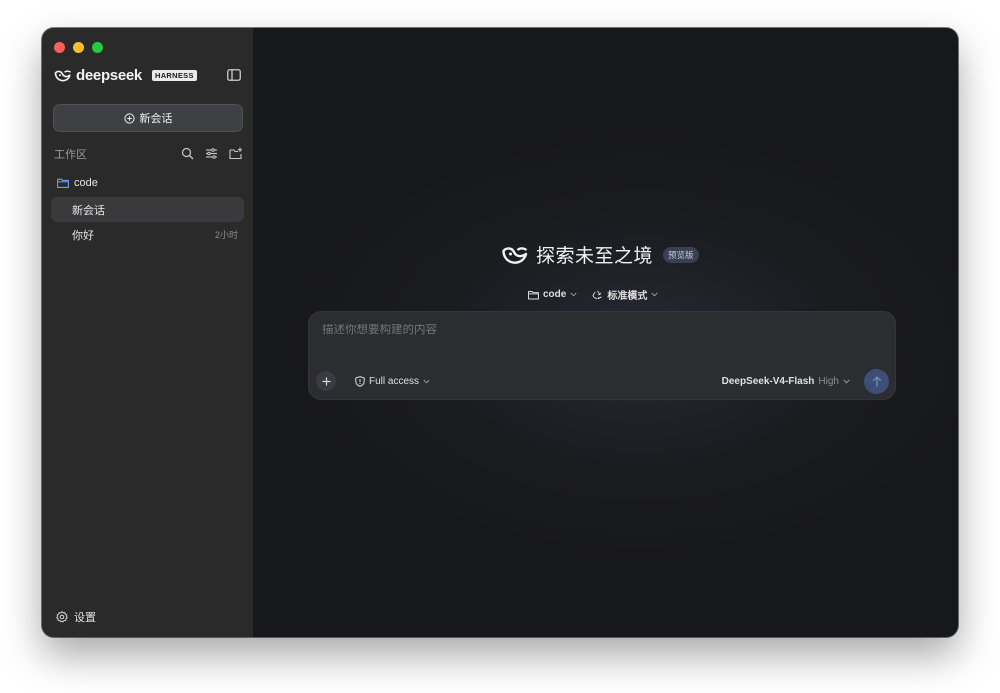 The height and width of the screenshot is (693, 1000). Describe the element at coordinates (86, 183) in the screenshot. I see `folder-label: code` at that location.